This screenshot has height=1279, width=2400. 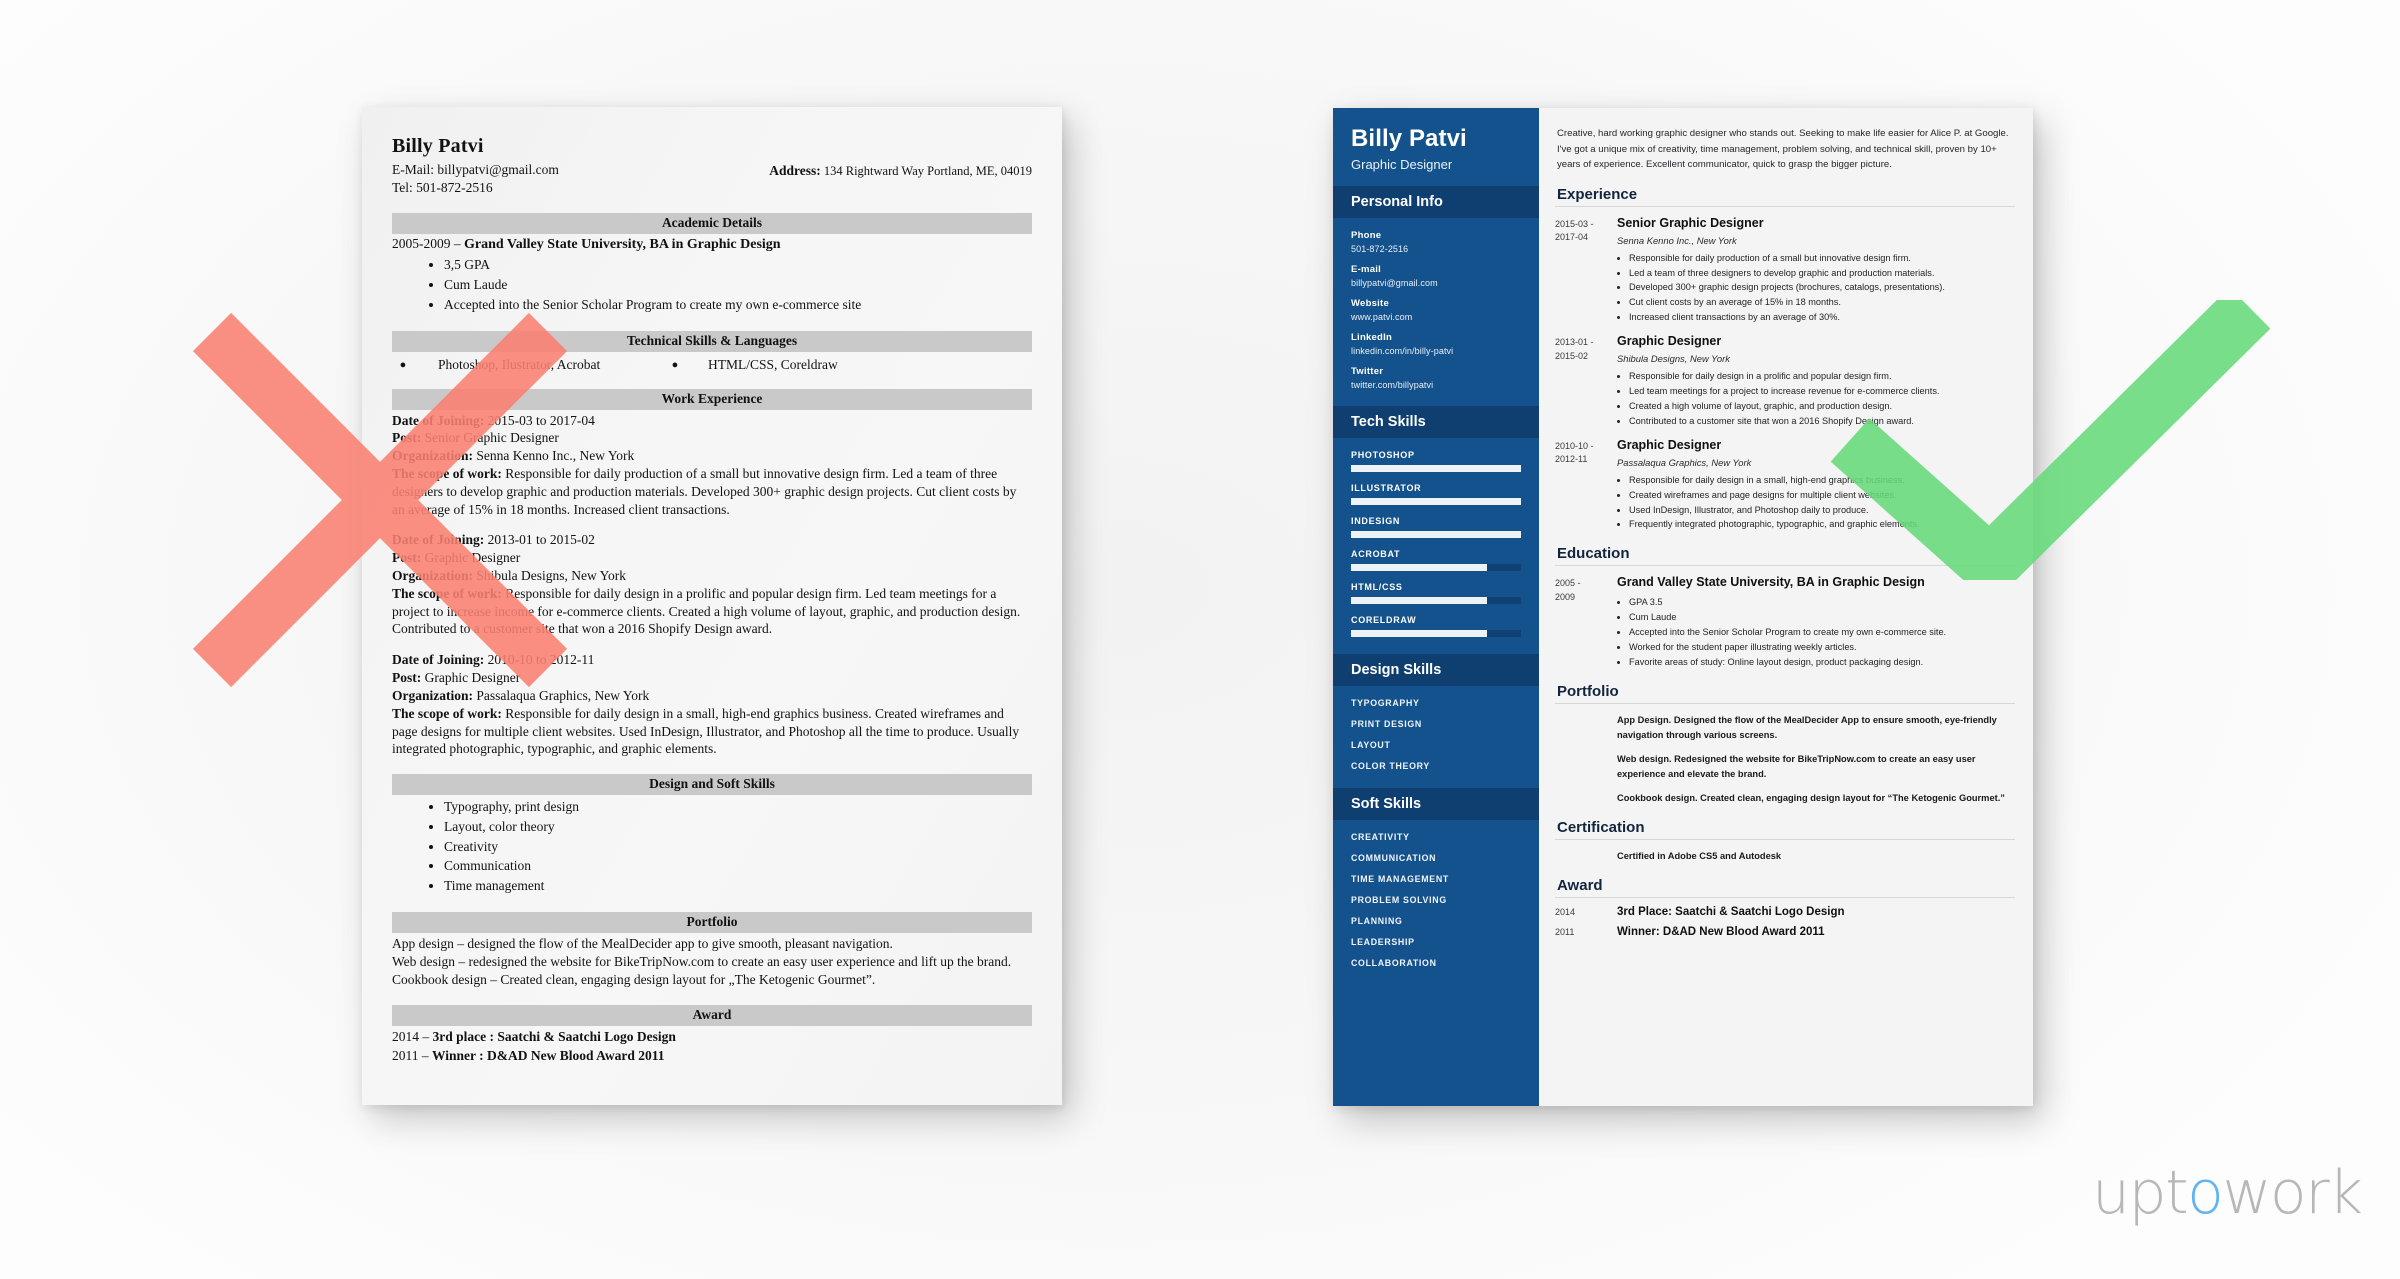 What do you see at coordinates (442, 188) in the screenshot?
I see `bad-resume-tel: Tel: 501-872-2516` at bounding box center [442, 188].